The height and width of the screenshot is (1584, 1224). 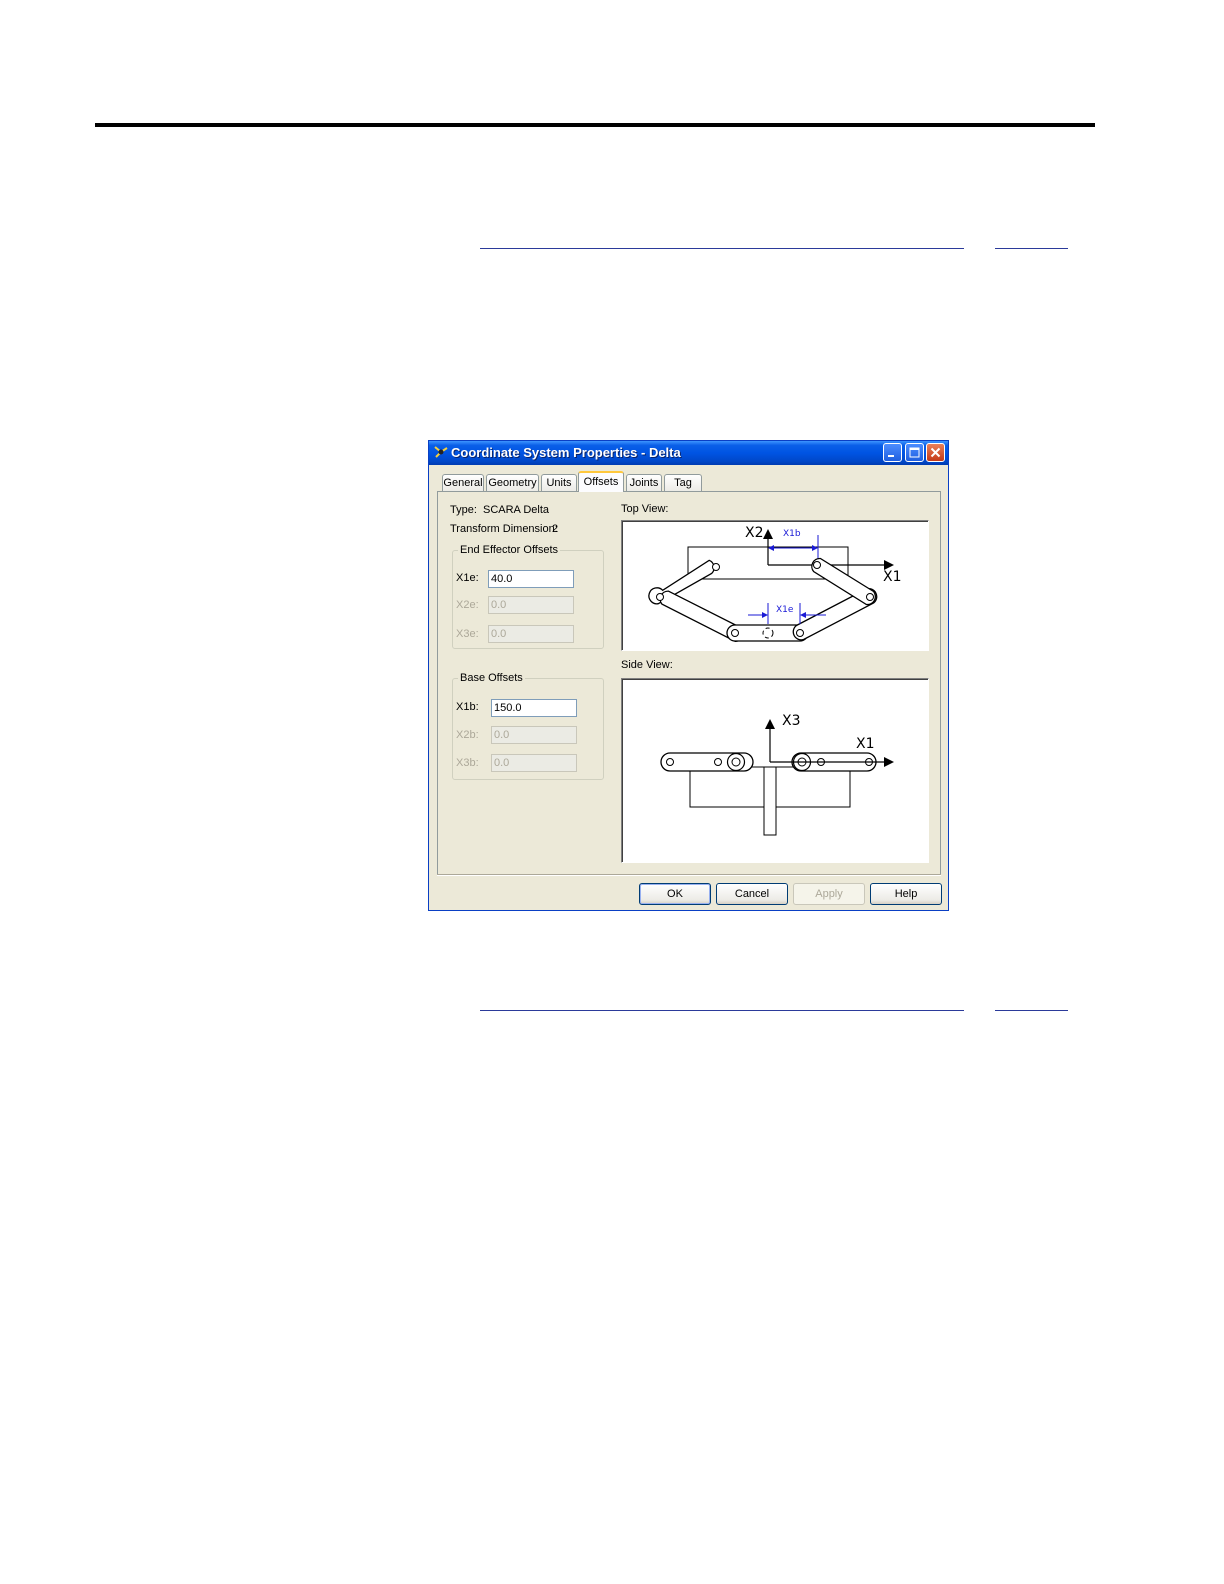 I want to click on transform-dimension-label: Transform Dimension:, so click(x=504, y=529).